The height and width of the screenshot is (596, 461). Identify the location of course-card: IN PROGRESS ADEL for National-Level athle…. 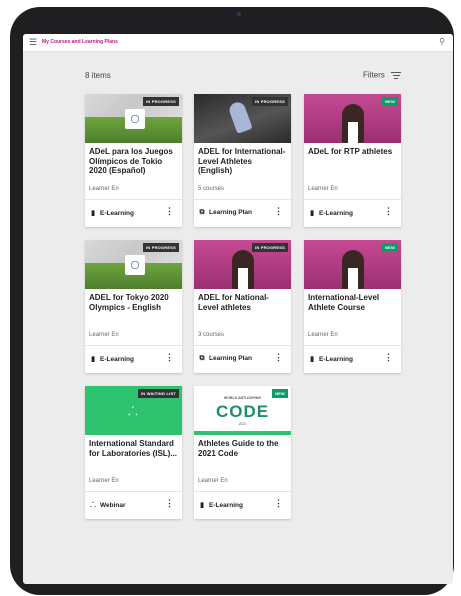
(242, 306).